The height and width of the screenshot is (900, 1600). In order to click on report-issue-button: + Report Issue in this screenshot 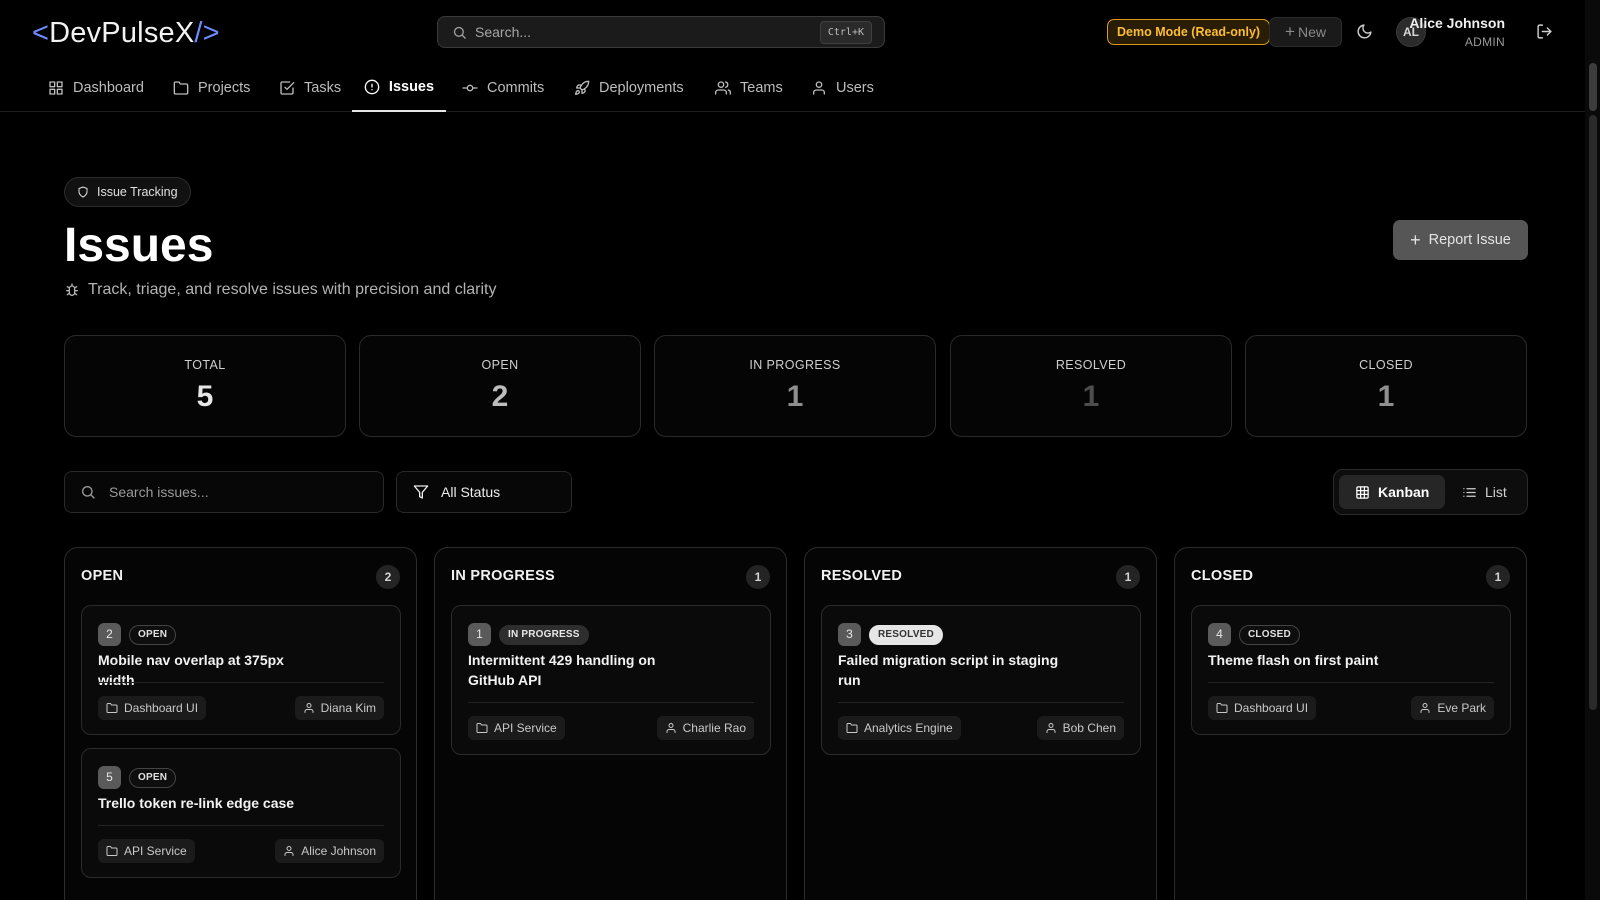, I will do `click(1460, 240)`.